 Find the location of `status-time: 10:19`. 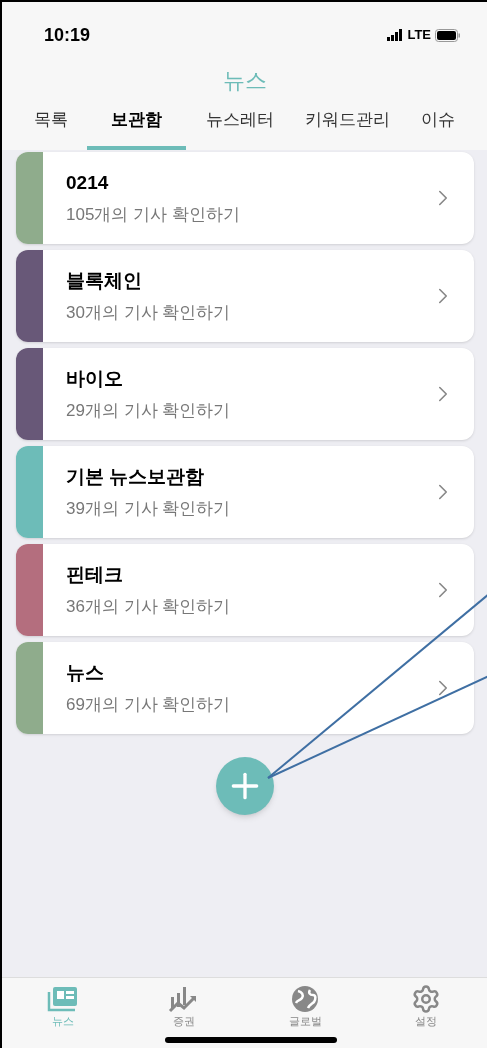

status-time: 10:19 is located at coordinates (67, 35).